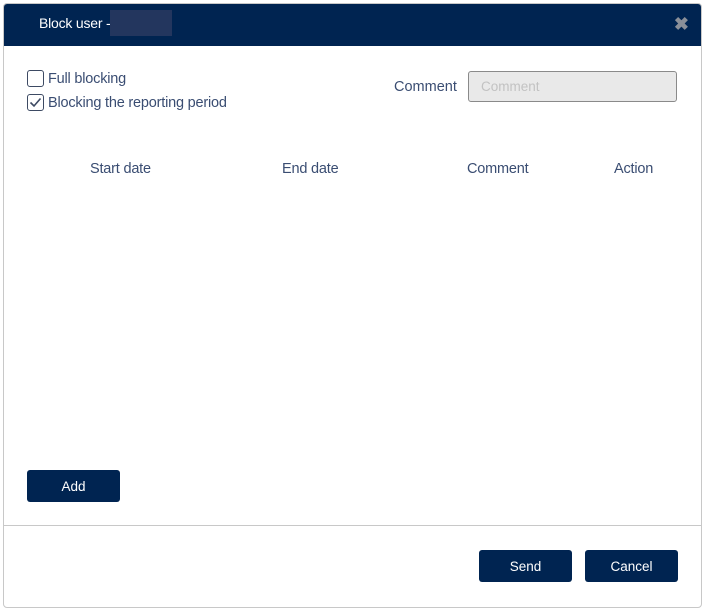  I want to click on full-blocking-option: Full blocking, so click(76, 78).